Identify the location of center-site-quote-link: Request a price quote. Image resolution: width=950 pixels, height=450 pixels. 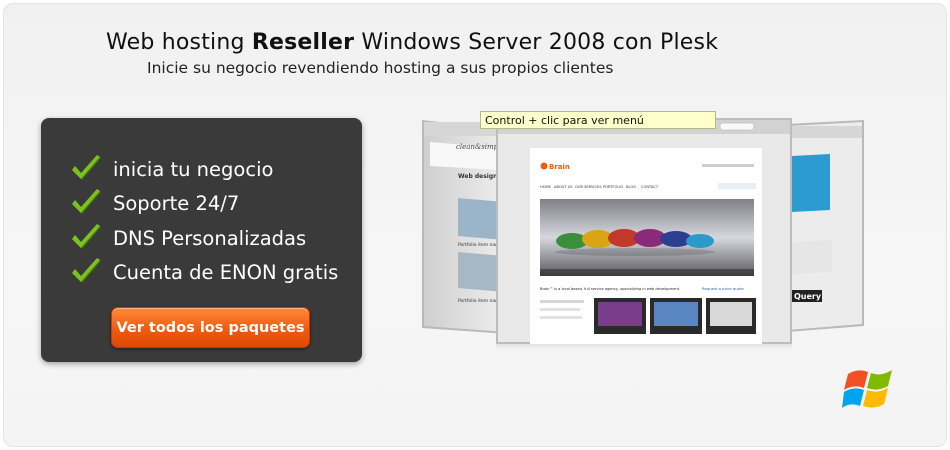
(723, 288).